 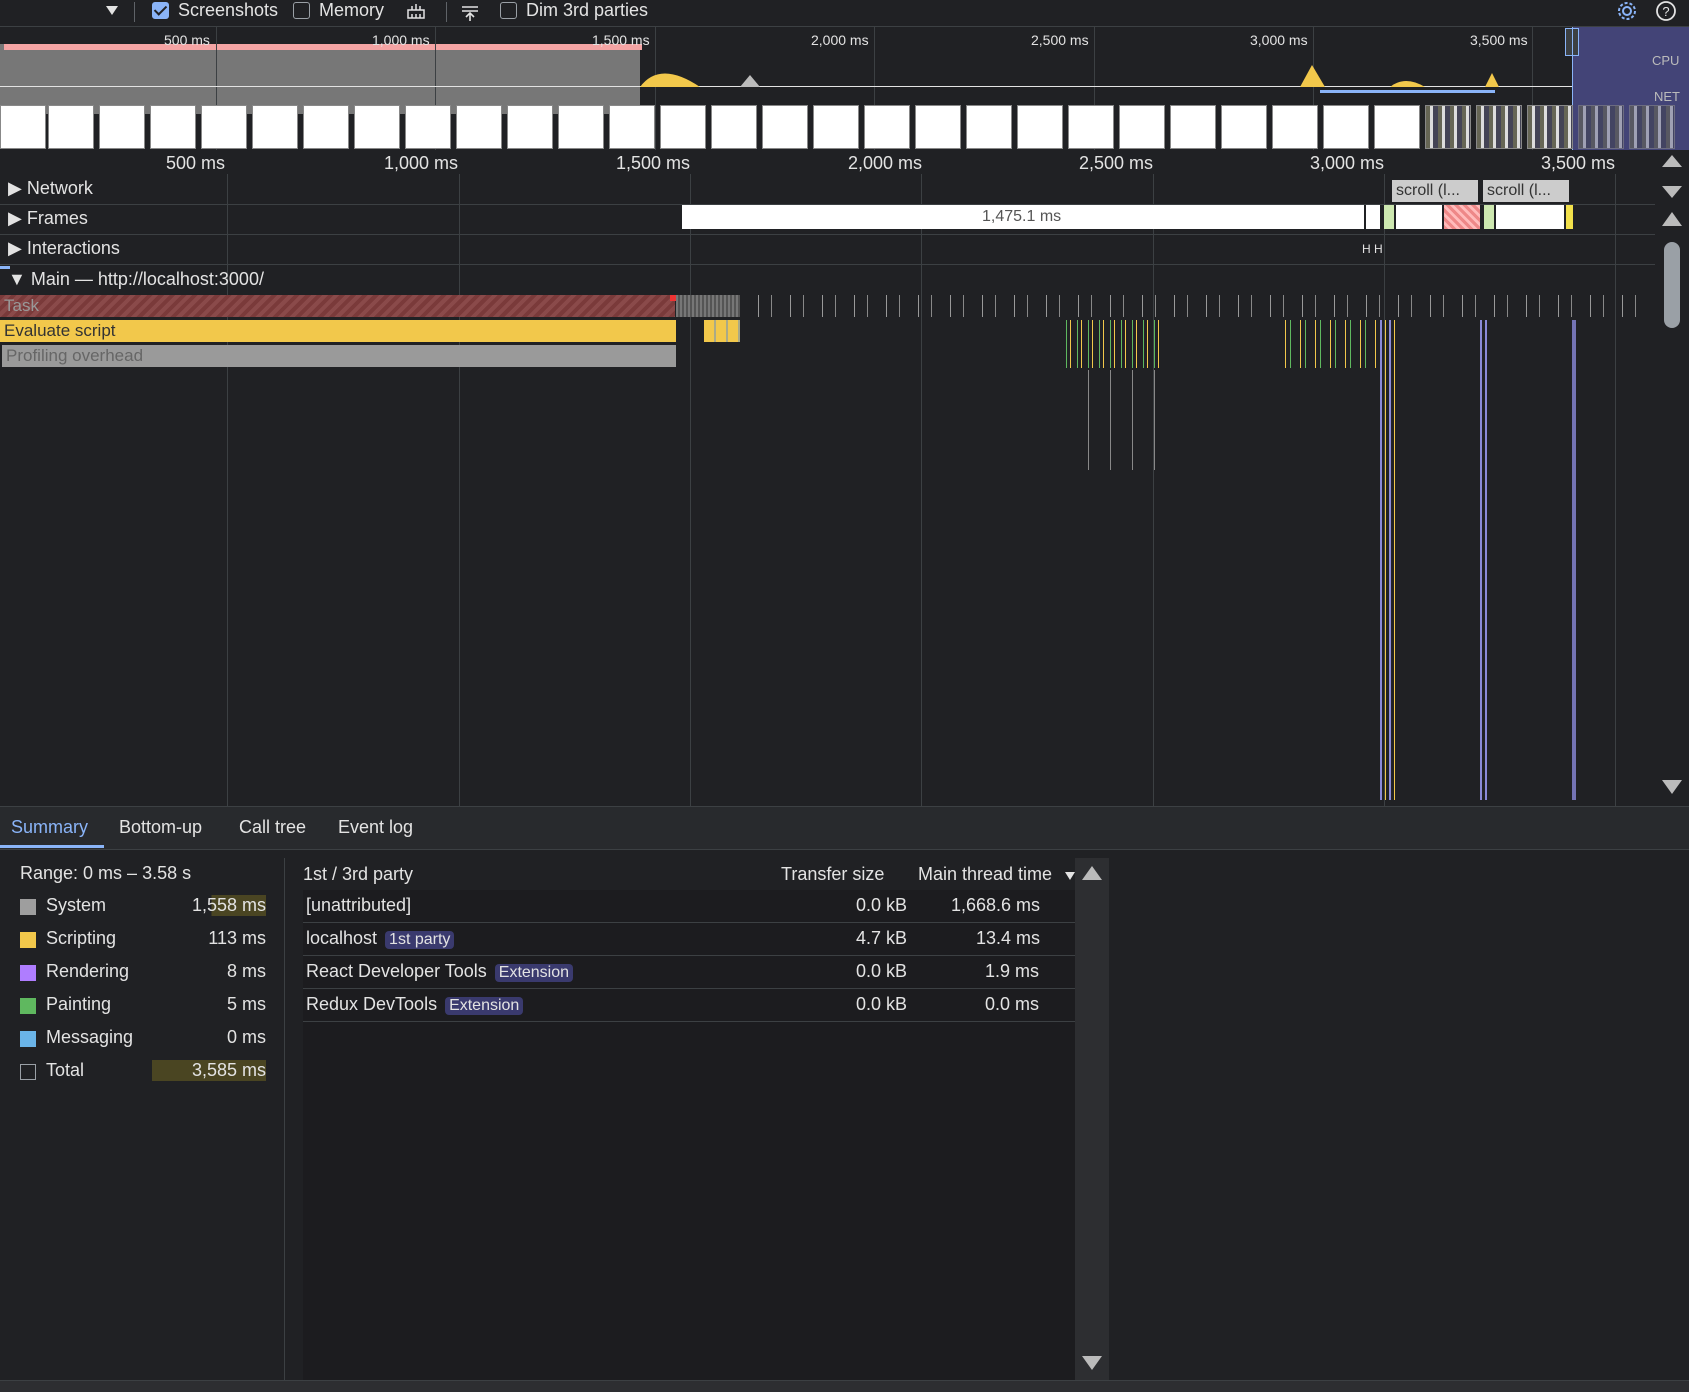 What do you see at coordinates (1070, 876) in the screenshot?
I see `sort-descending-icon` at bounding box center [1070, 876].